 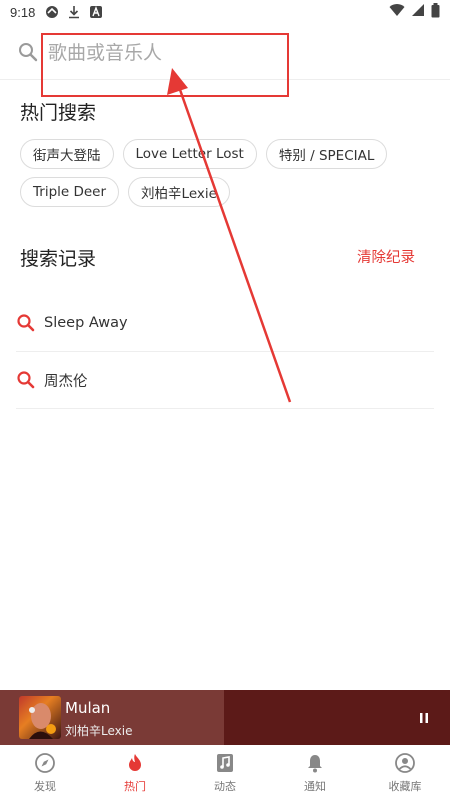 What do you see at coordinates (135, 763) in the screenshot?
I see `flame-icon` at bounding box center [135, 763].